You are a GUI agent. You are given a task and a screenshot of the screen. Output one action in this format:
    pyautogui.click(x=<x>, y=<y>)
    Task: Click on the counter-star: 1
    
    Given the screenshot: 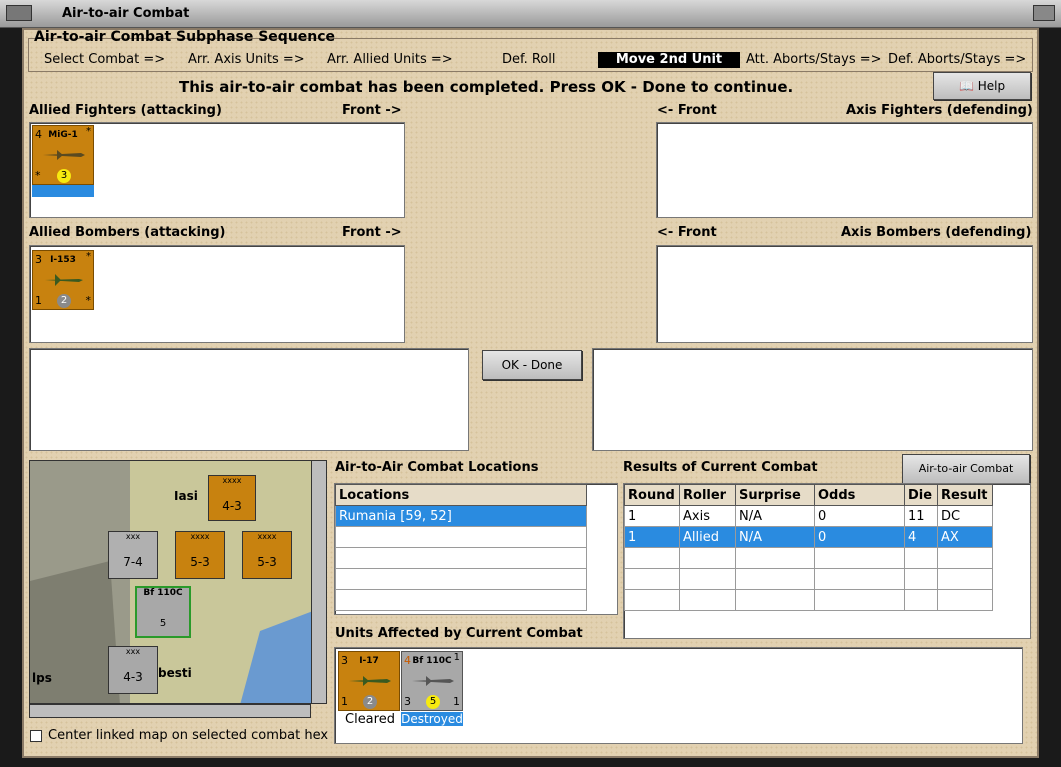 What is the action you would take?
    pyautogui.click(x=456, y=657)
    